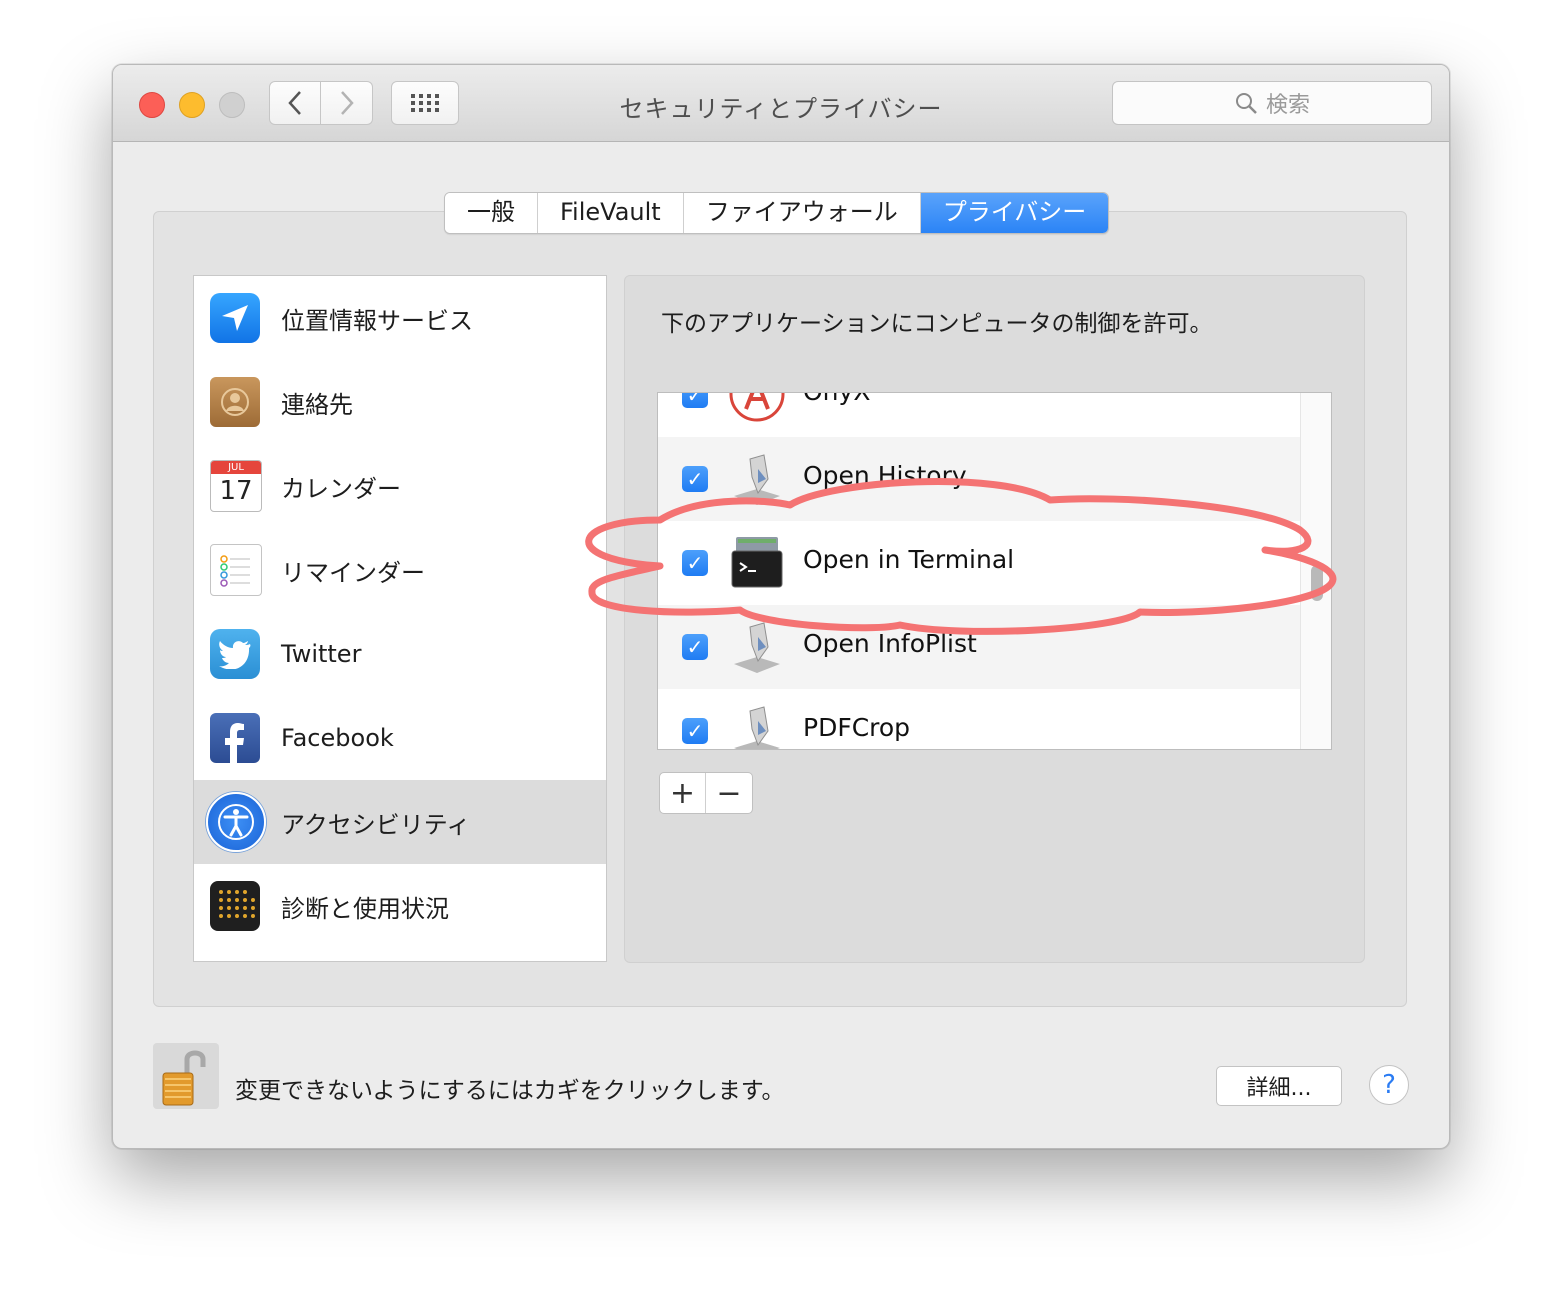  I want to click on diagnostics-icon, so click(235, 906).